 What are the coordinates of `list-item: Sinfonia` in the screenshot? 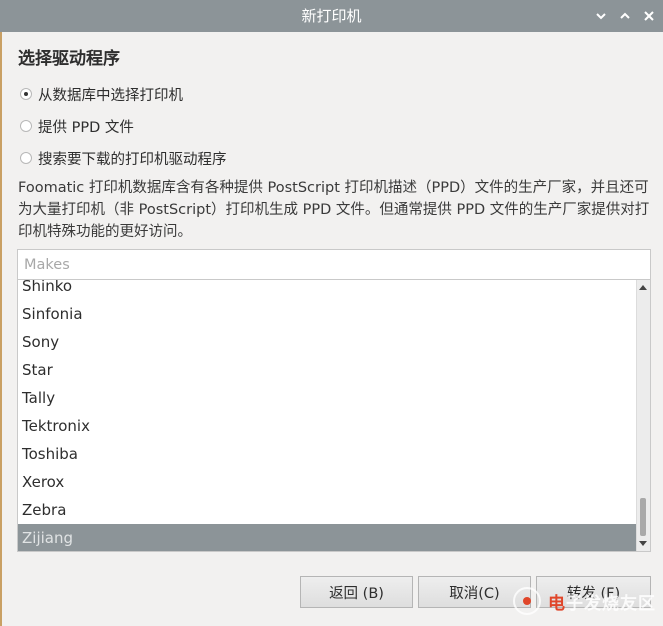 It's located at (328, 314).